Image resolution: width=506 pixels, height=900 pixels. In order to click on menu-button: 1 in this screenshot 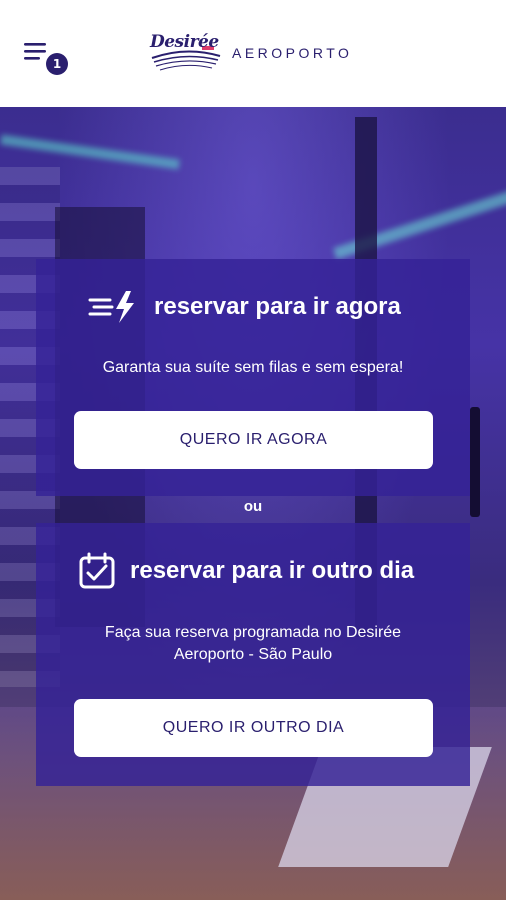, I will do `click(45, 58)`.